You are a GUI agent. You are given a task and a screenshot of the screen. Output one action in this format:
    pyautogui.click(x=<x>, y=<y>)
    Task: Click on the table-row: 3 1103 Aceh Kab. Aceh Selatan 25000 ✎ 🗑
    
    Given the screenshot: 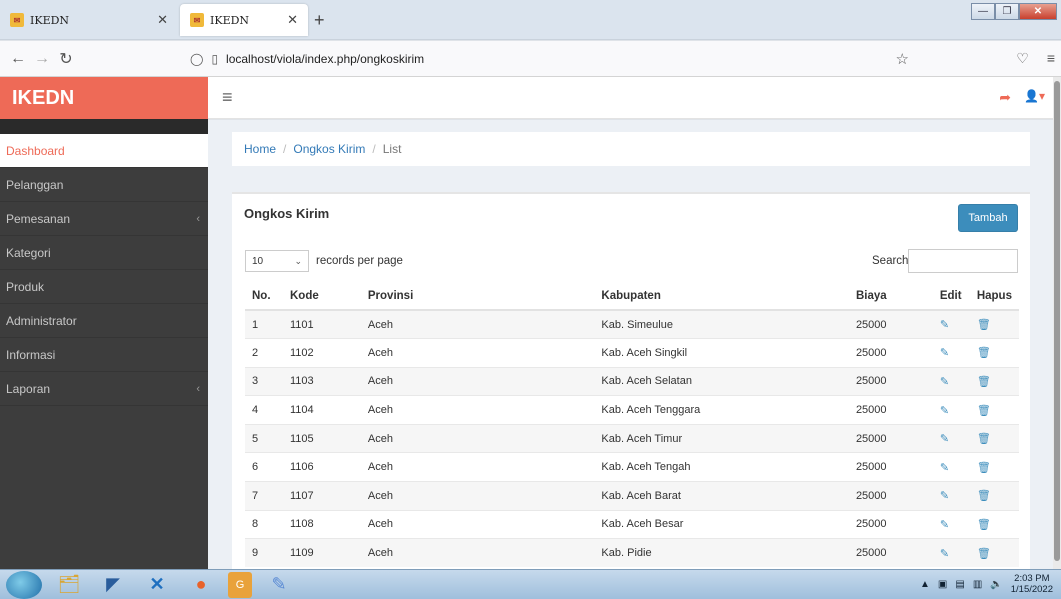 What is the action you would take?
    pyautogui.click(x=632, y=381)
    